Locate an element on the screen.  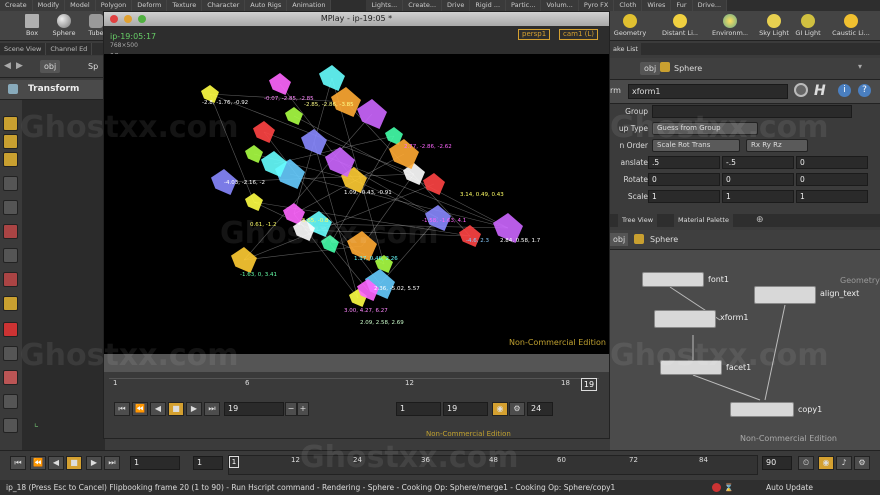
scale-y-field: 1 is located at coordinates (758, 196).